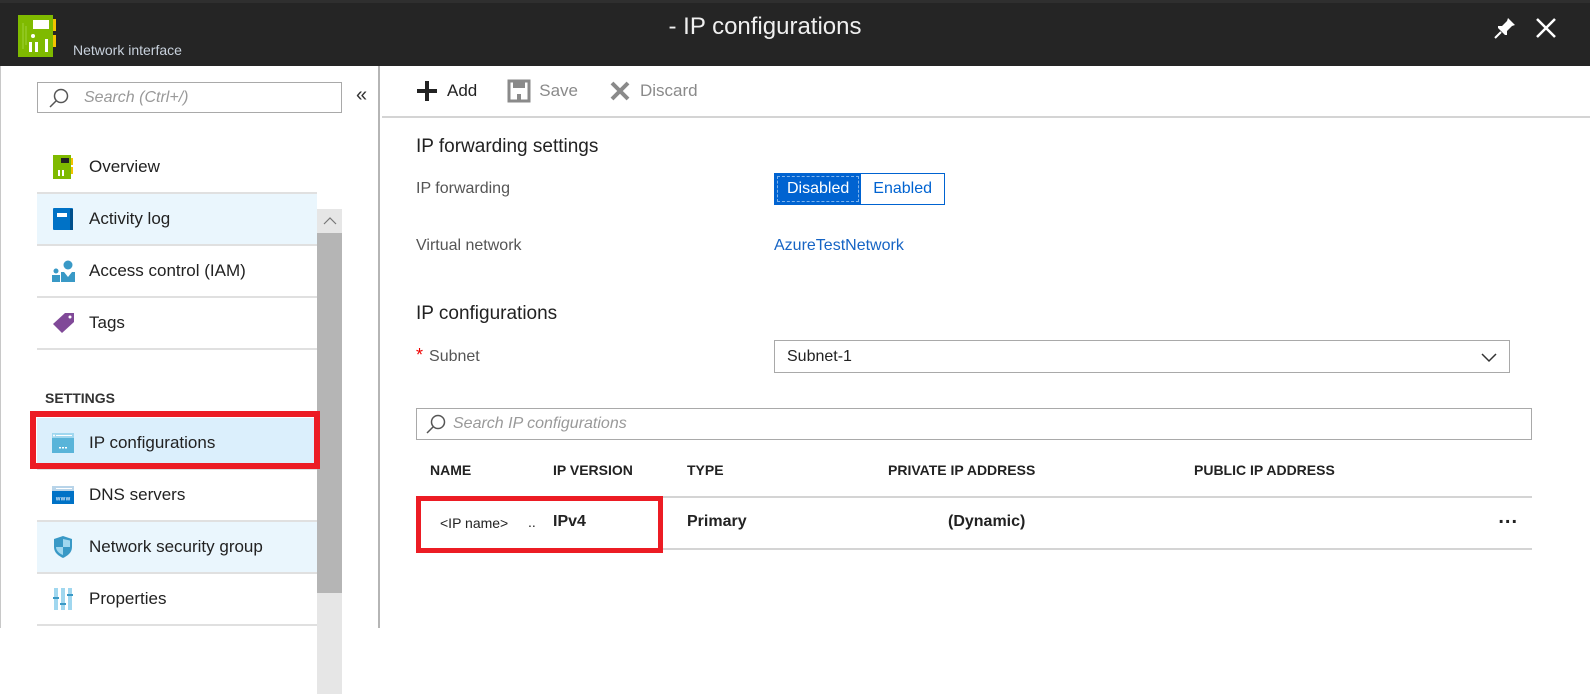 The width and height of the screenshot is (1590, 694). I want to click on subnet-label: * Subnet, so click(448, 355).